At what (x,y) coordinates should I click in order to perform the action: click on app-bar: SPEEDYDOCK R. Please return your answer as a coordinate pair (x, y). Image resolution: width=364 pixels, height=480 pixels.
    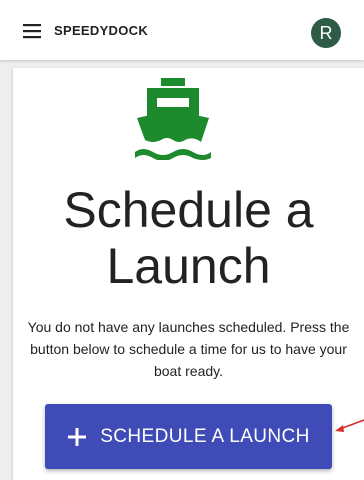
    Looking at the image, I should click on (182, 30).